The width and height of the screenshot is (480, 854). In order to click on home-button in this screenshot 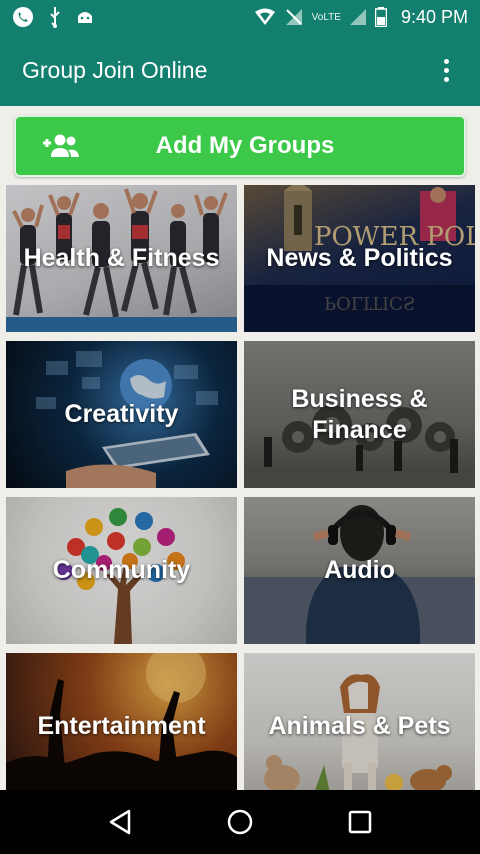, I will do `click(240, 822)`.